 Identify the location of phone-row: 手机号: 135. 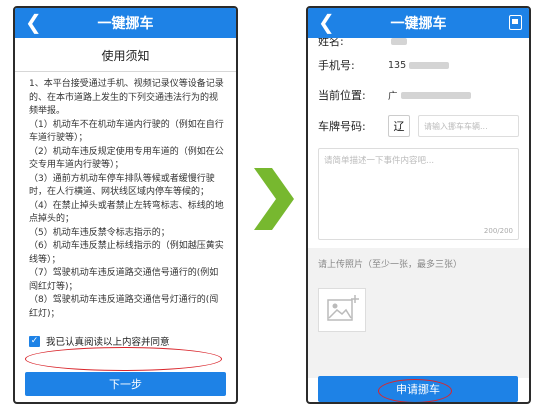
(418, 65).